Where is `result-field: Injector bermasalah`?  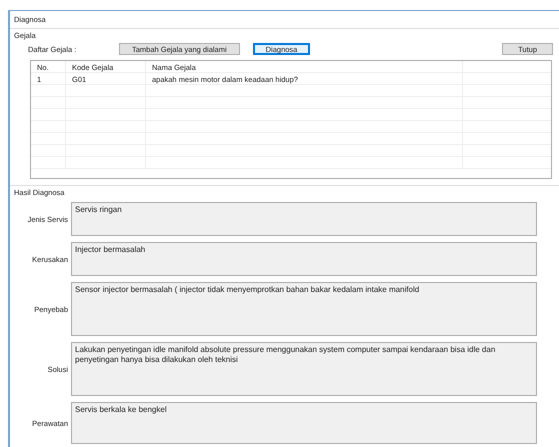
result-field: Injector bermasalah is located at coordinates (304, 259).